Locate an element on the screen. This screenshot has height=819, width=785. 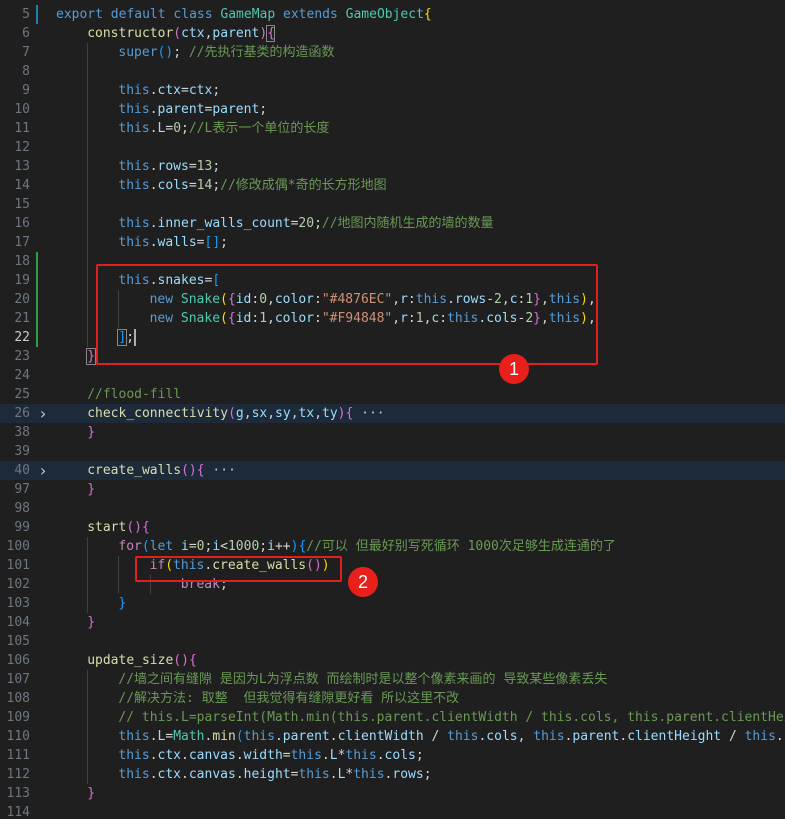
code-token: = is located at coordinates (192, 546).